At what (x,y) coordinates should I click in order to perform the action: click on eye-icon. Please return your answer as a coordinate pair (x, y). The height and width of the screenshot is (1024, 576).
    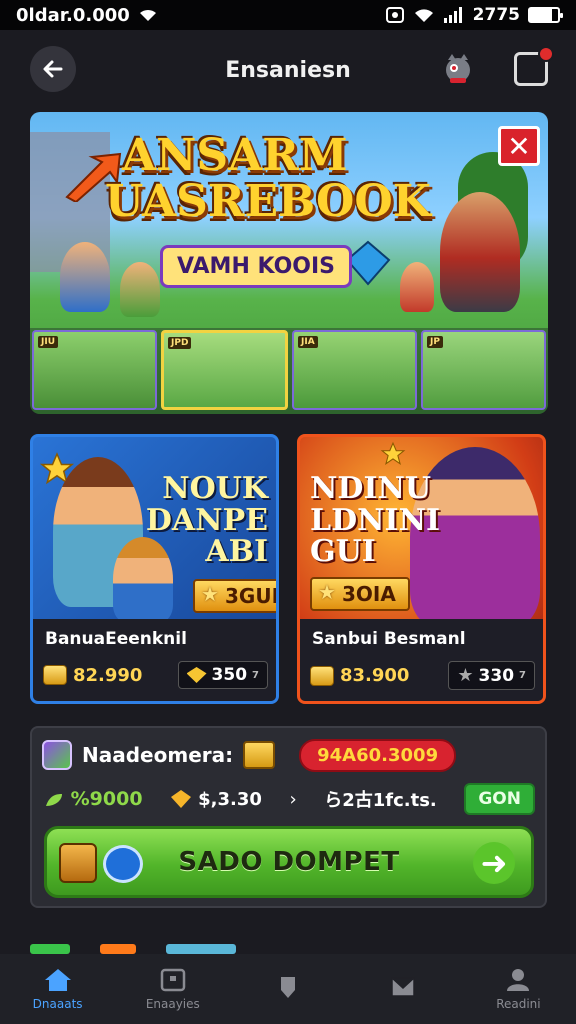
    Looking at the image, I should click on (123, 864).